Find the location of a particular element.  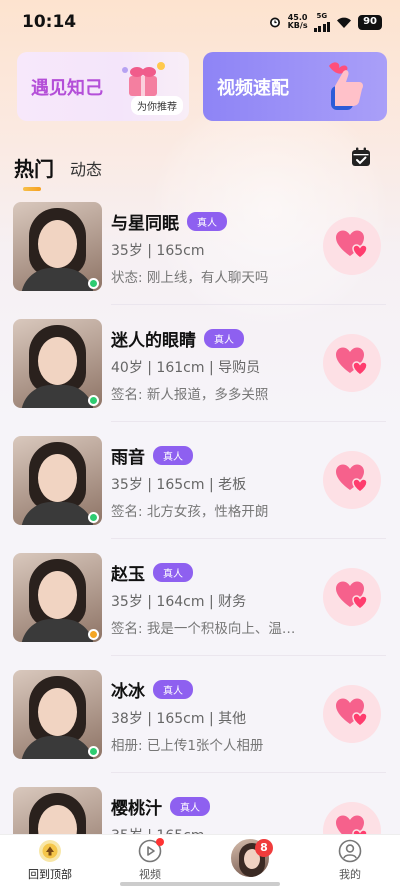

signal-bars-icon is located at coordinates (322, 26).